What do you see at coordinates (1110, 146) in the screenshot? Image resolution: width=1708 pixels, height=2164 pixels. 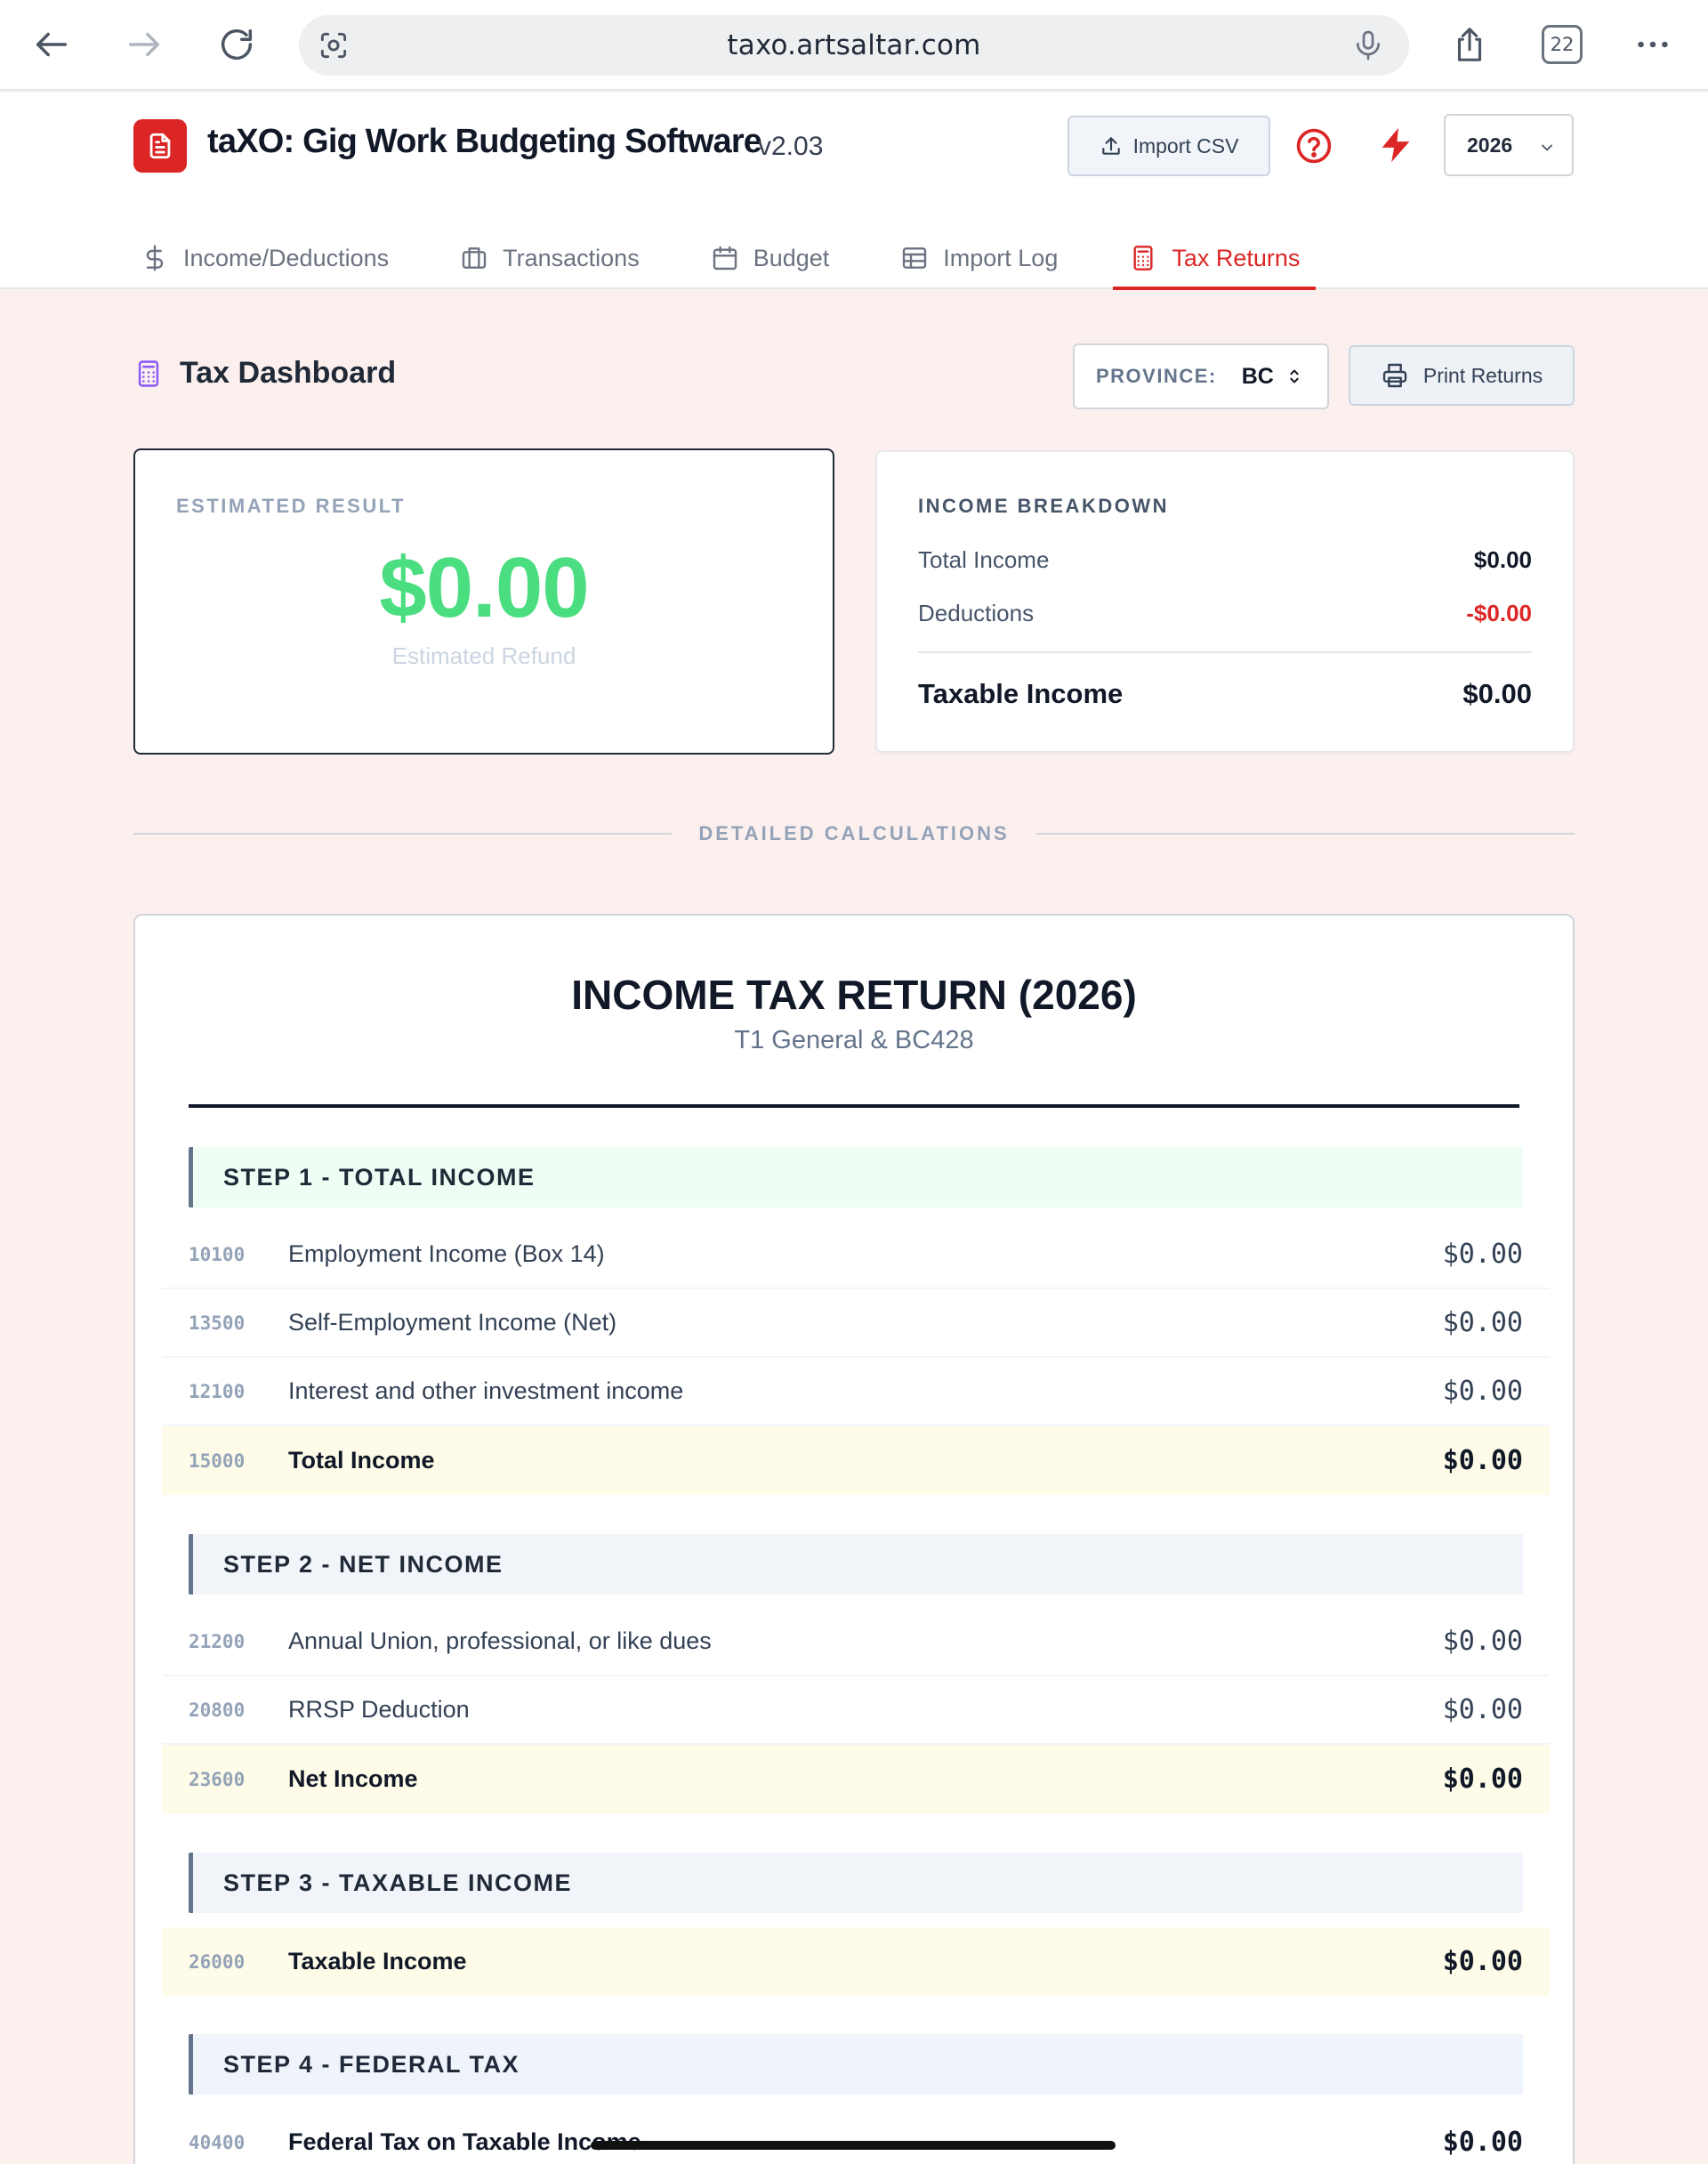 I see `upload-icon` at bounding box center [1110, 146].